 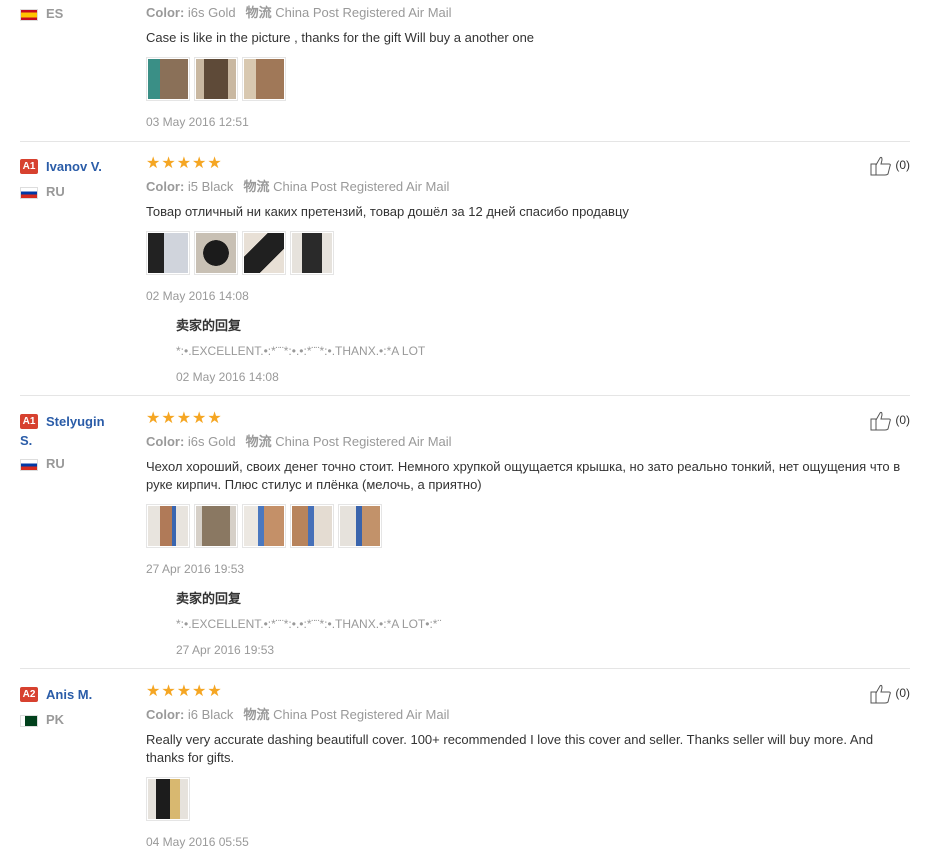 I want to click on reviewer-info: A2 Anis M. PK, so click(x=75, y=706).